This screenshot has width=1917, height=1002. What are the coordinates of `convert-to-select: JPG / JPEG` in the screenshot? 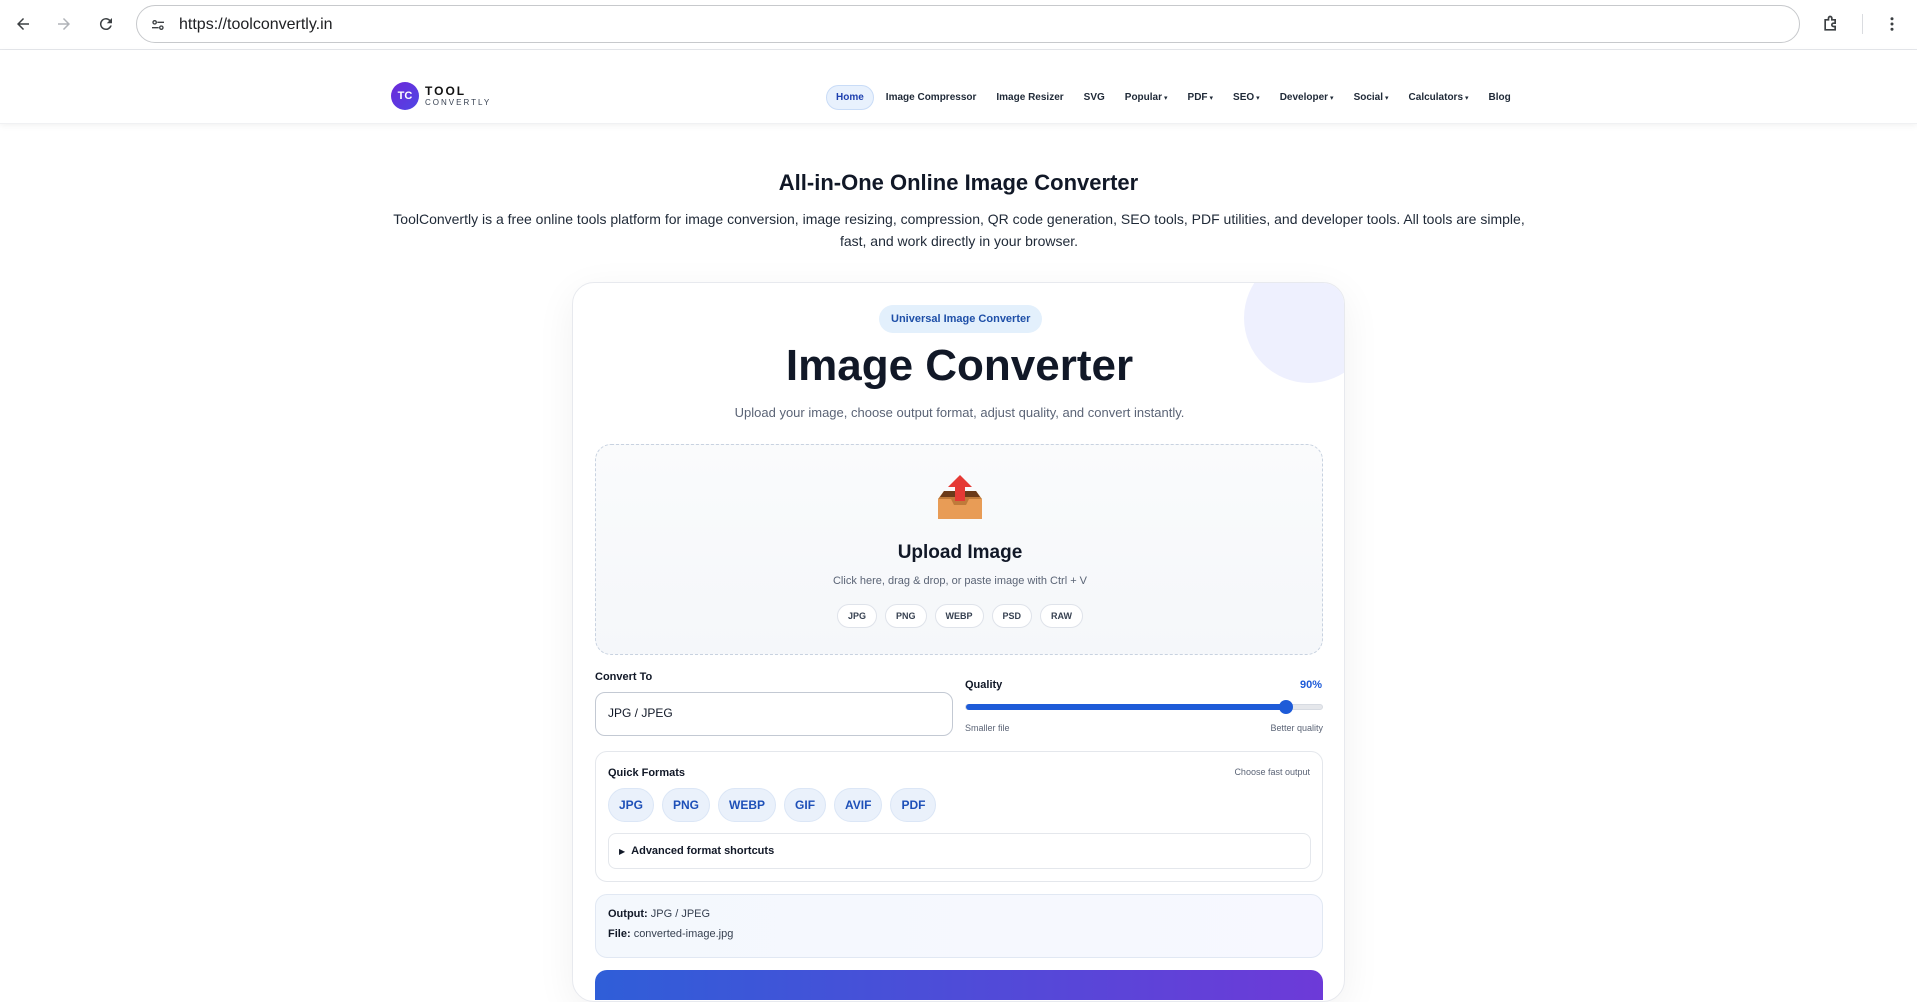 It's located at (774, 714).